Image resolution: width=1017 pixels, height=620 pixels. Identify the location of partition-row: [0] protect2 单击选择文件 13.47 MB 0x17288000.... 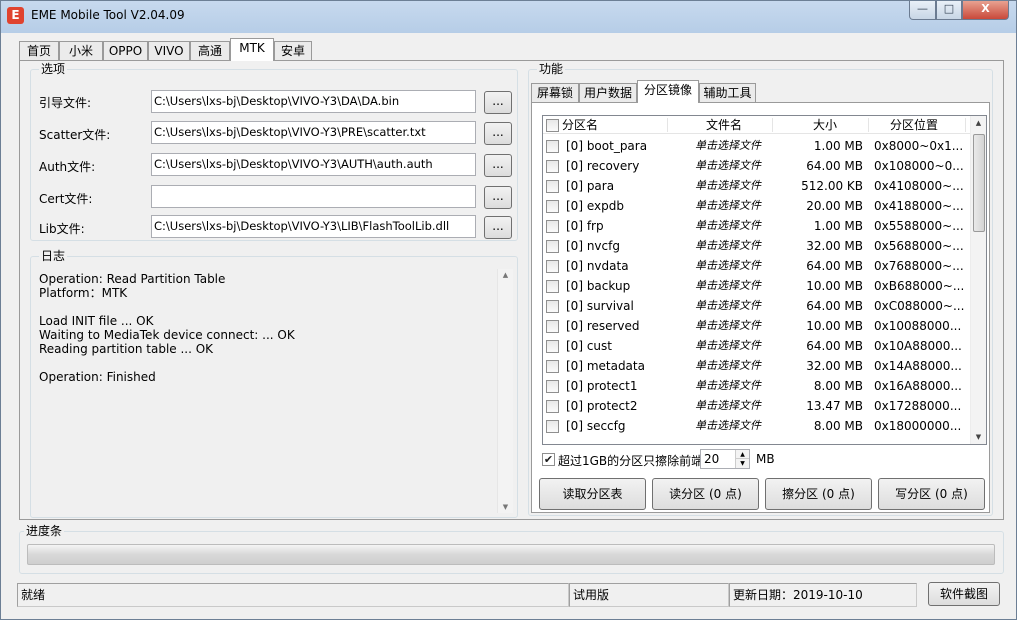
(755, 406).